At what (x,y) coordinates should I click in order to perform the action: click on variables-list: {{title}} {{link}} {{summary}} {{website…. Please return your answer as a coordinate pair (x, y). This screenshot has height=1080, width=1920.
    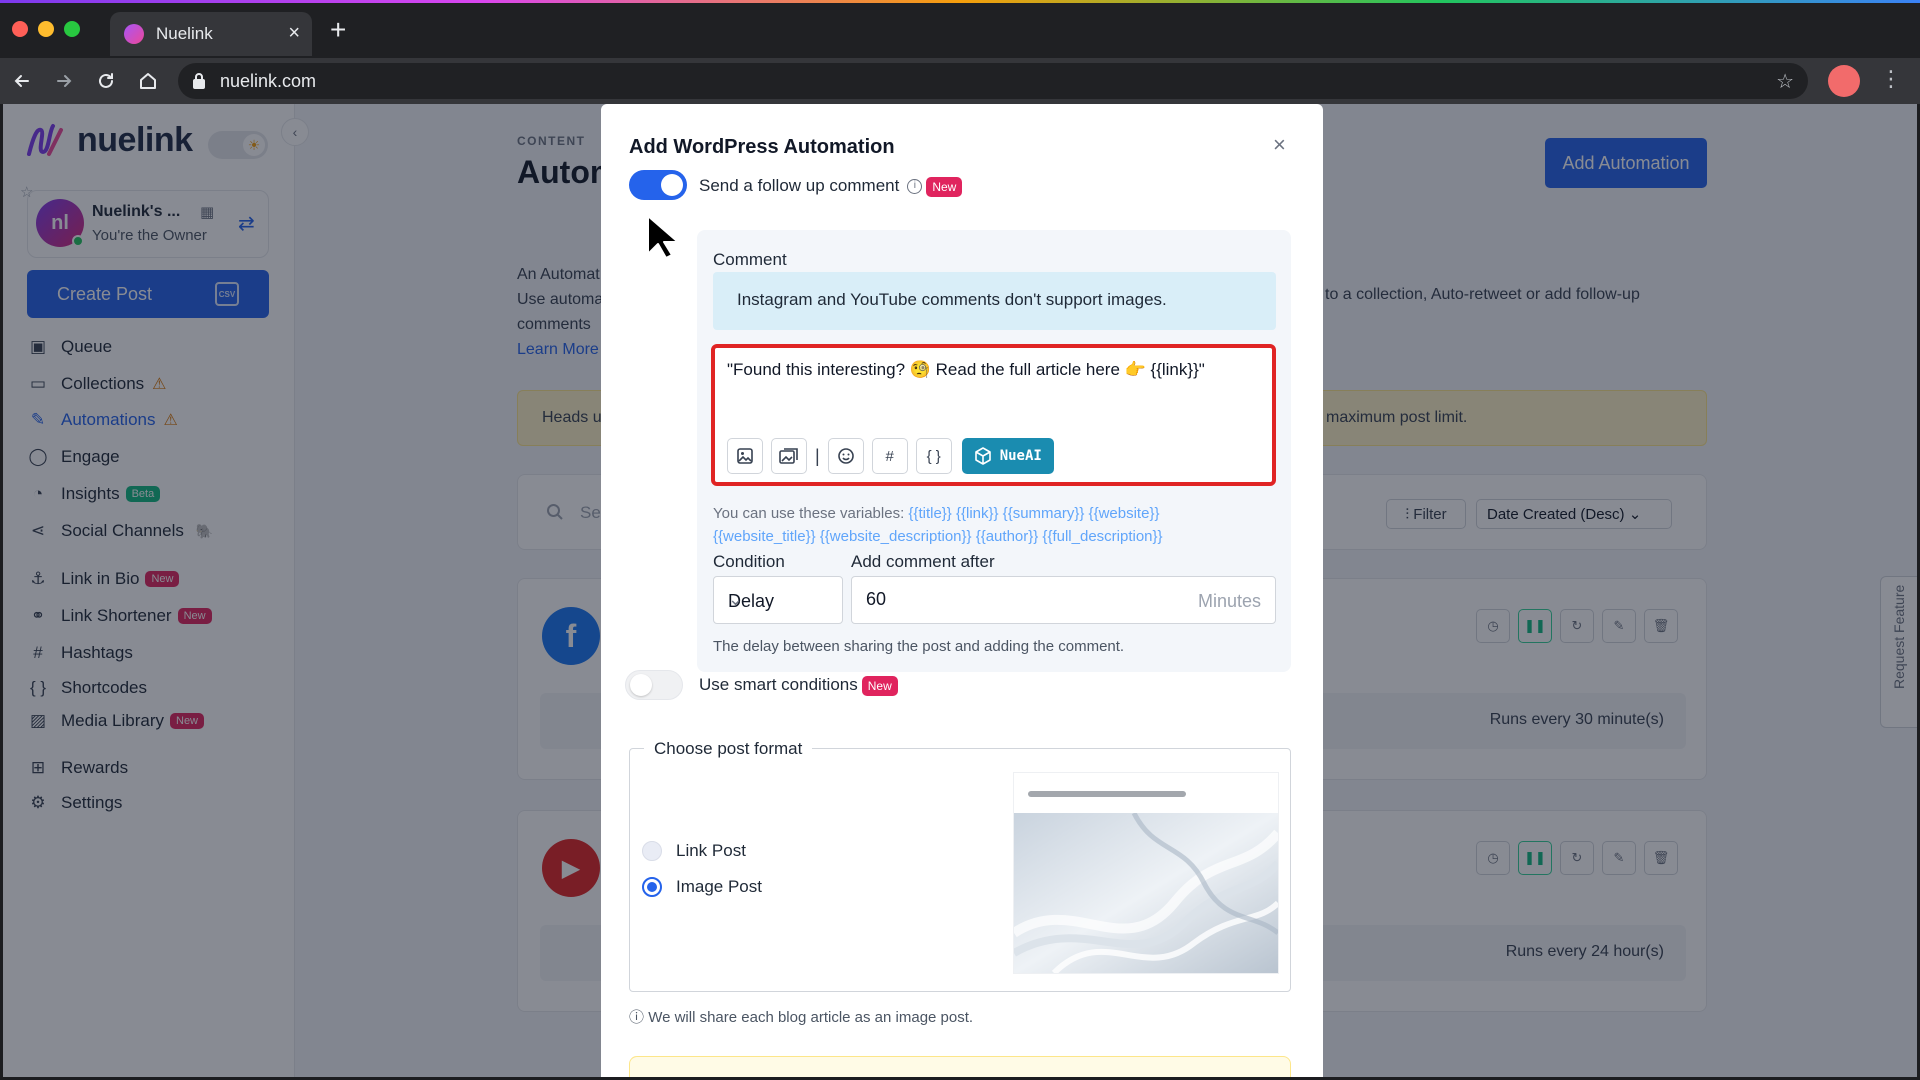
    Looking at the image, I should click on (1034, 513).